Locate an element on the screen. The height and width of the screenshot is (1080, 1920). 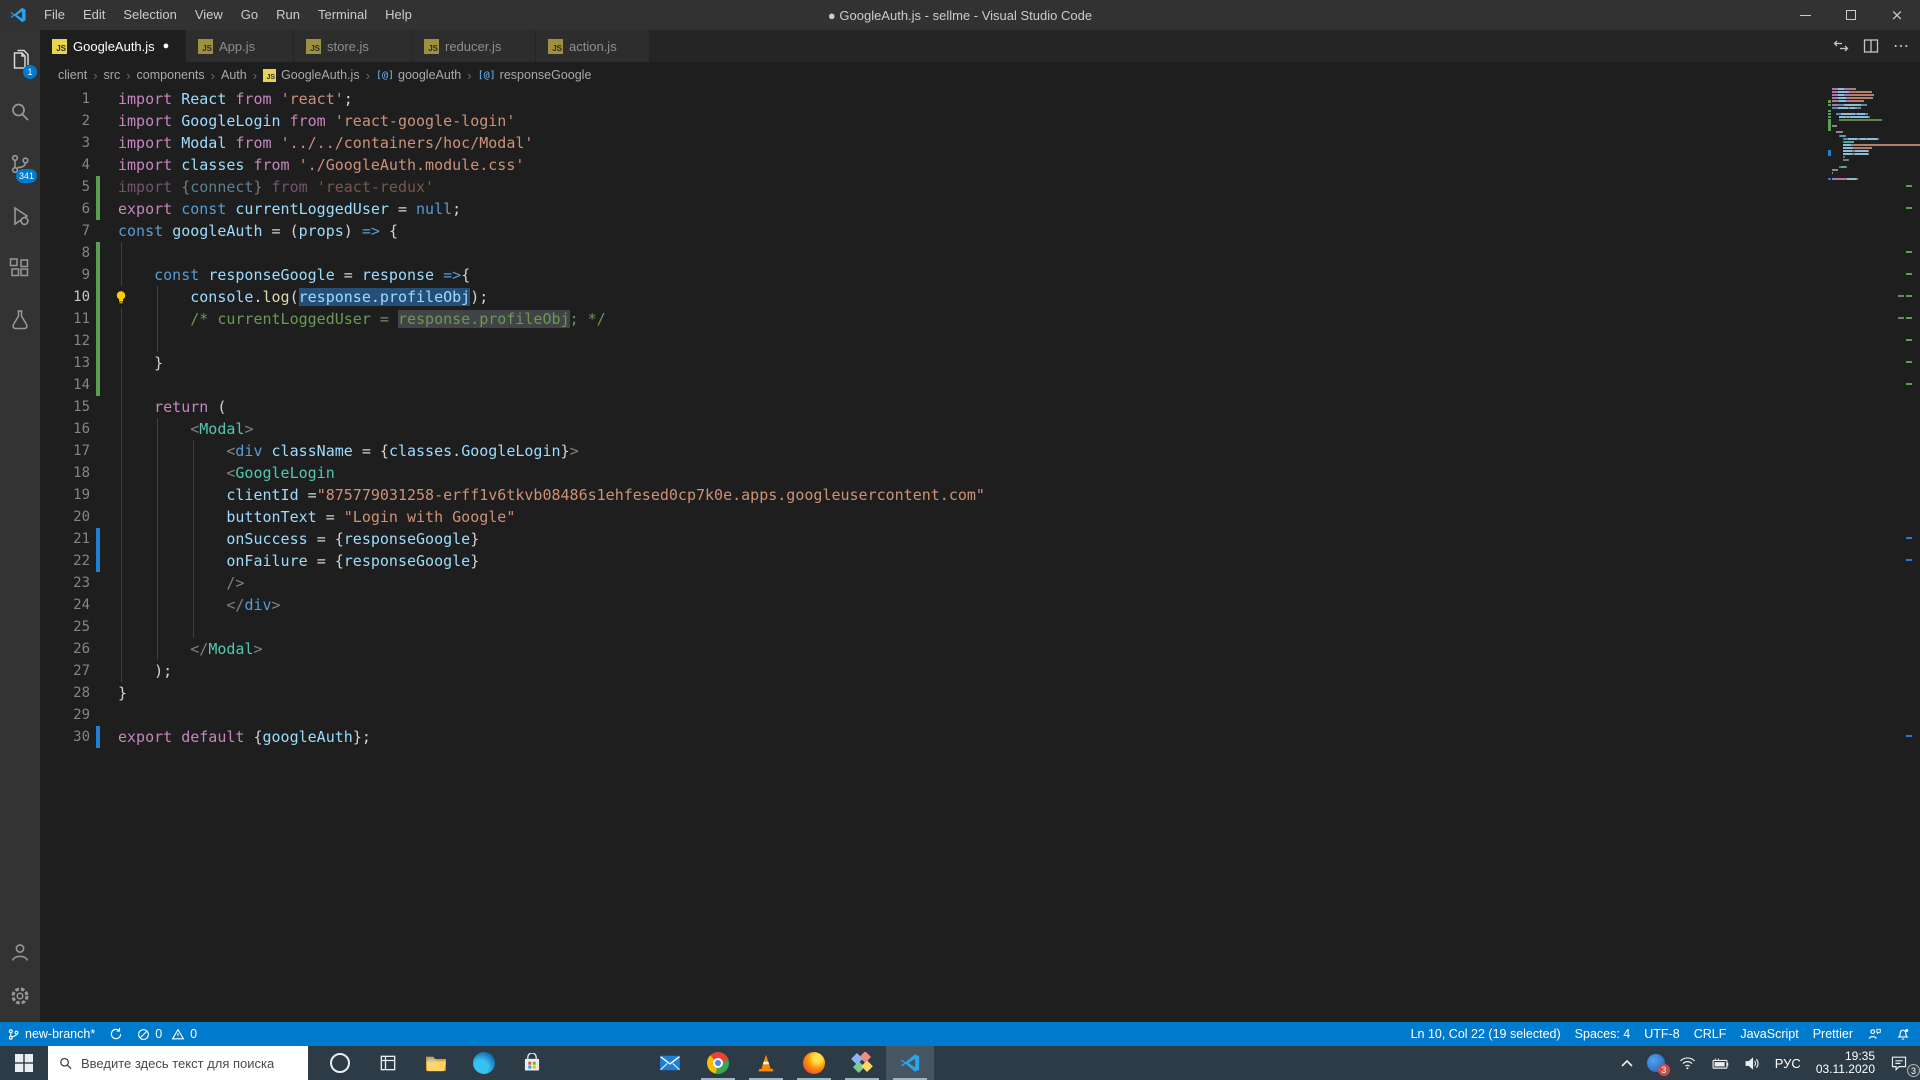
microsoft-store-button is located at coordinates (532, 1063).